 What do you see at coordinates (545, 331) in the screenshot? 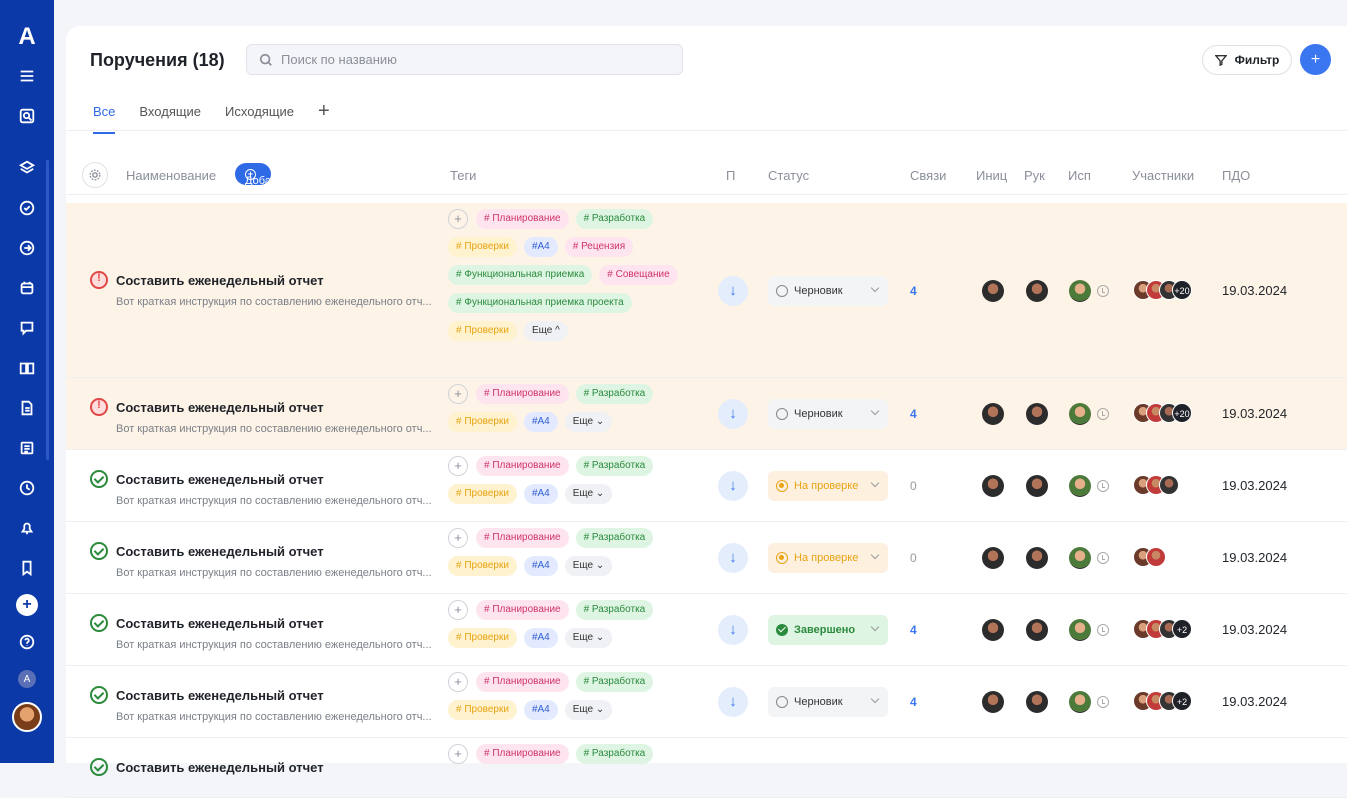
I see `tag: Еще ^` at bounding box center [545, 331].